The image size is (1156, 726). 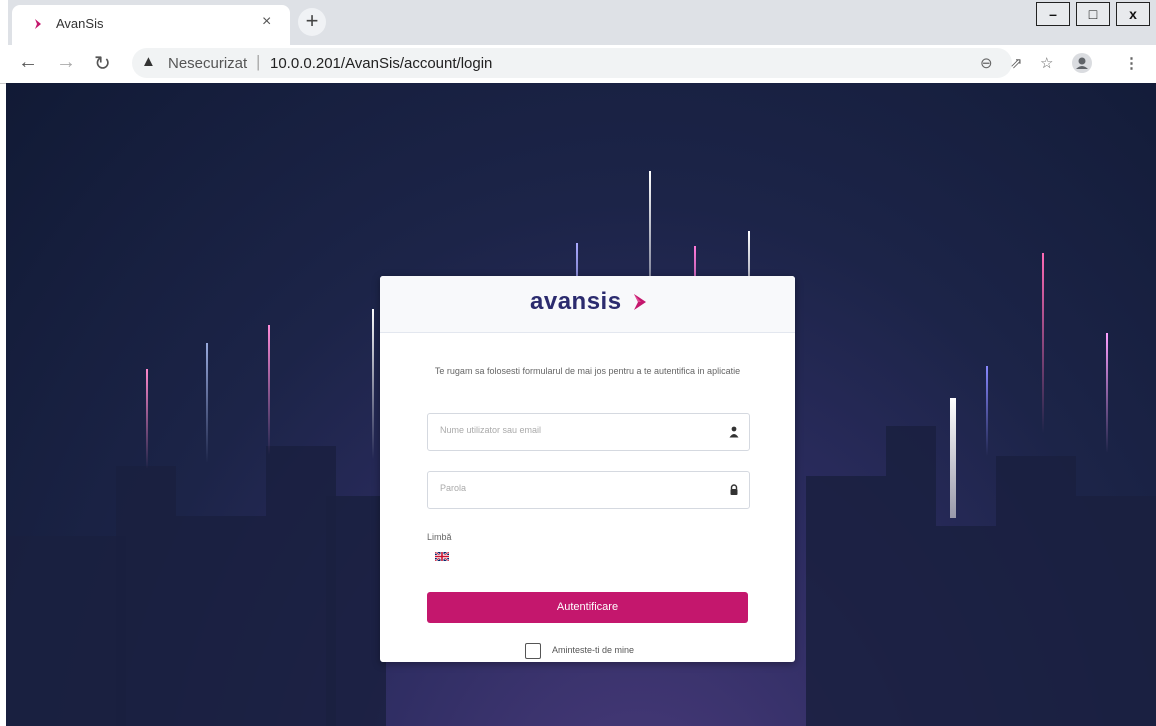 What do you see at coordinates (575, 430) in the screenshot?
I see `username-input` at bounding box center [575, 430].